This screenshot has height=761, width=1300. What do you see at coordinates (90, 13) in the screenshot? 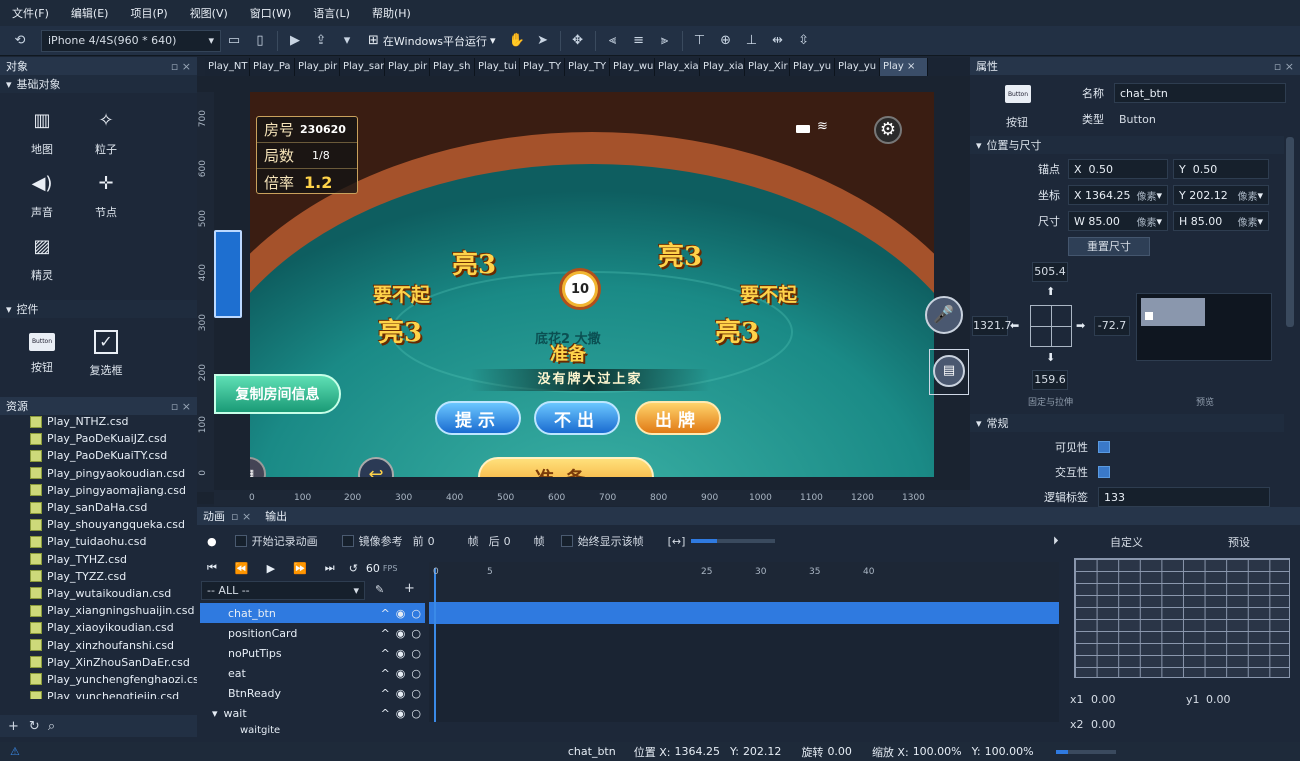
I see `menu-edit: 编辑(E)` at bounding box center [90, 13].